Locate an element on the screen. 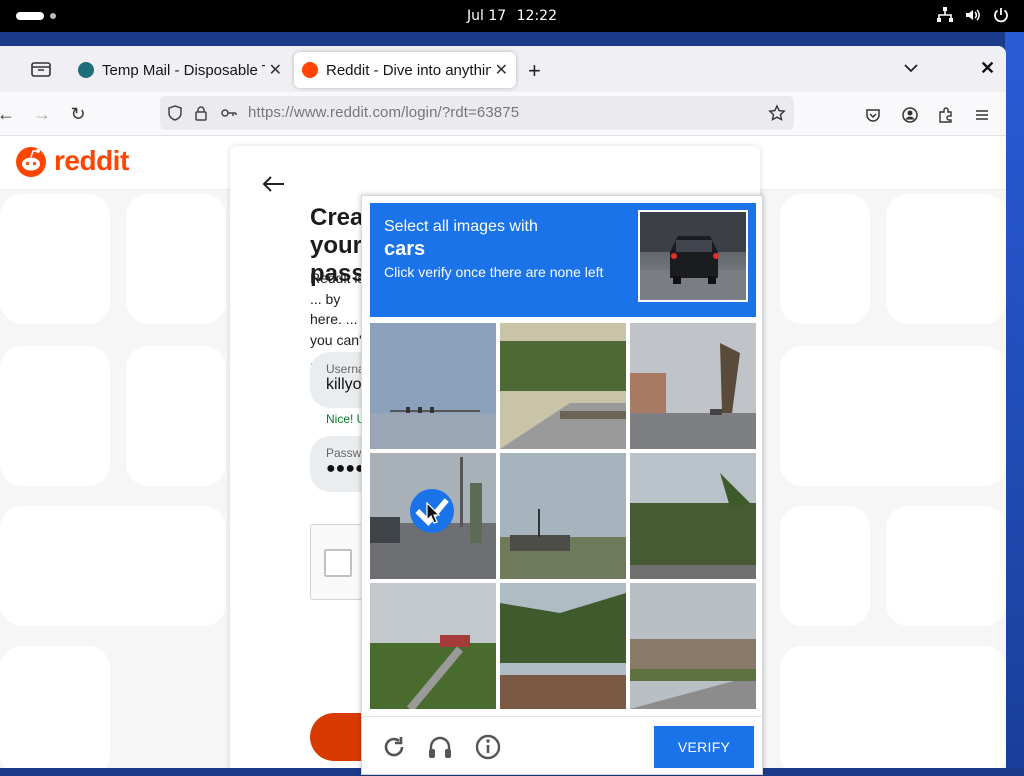 This screenshot has width=1024, height=776. tab-temp-mail: Temp Mail - Disposable Te ✕ is located at coordinates (180, 70).